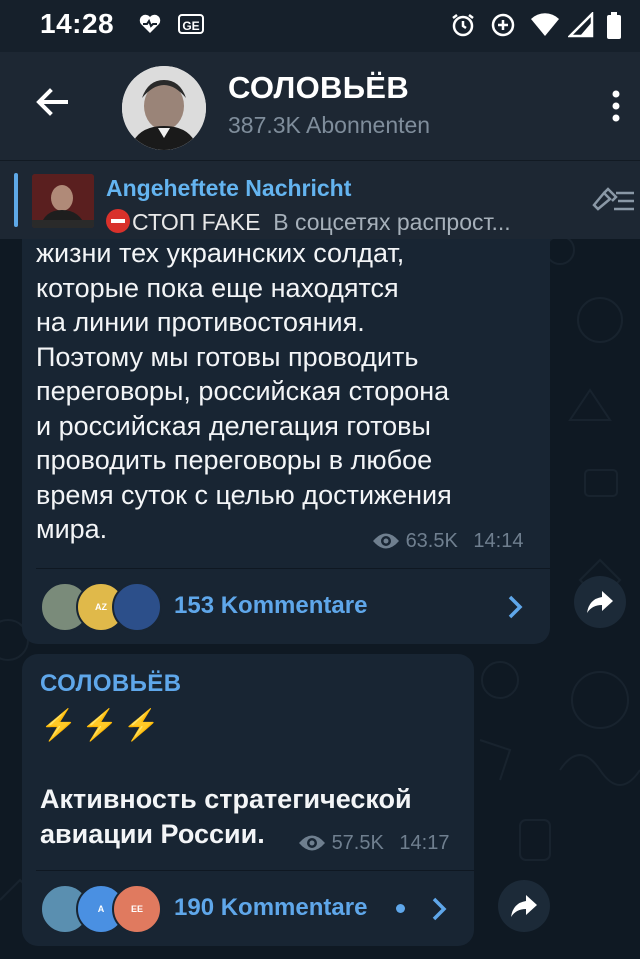  What do you see at coordinates (191, 24) in the screenshot?
I see `ge-icon: GE` at bounding box center [191, 24].